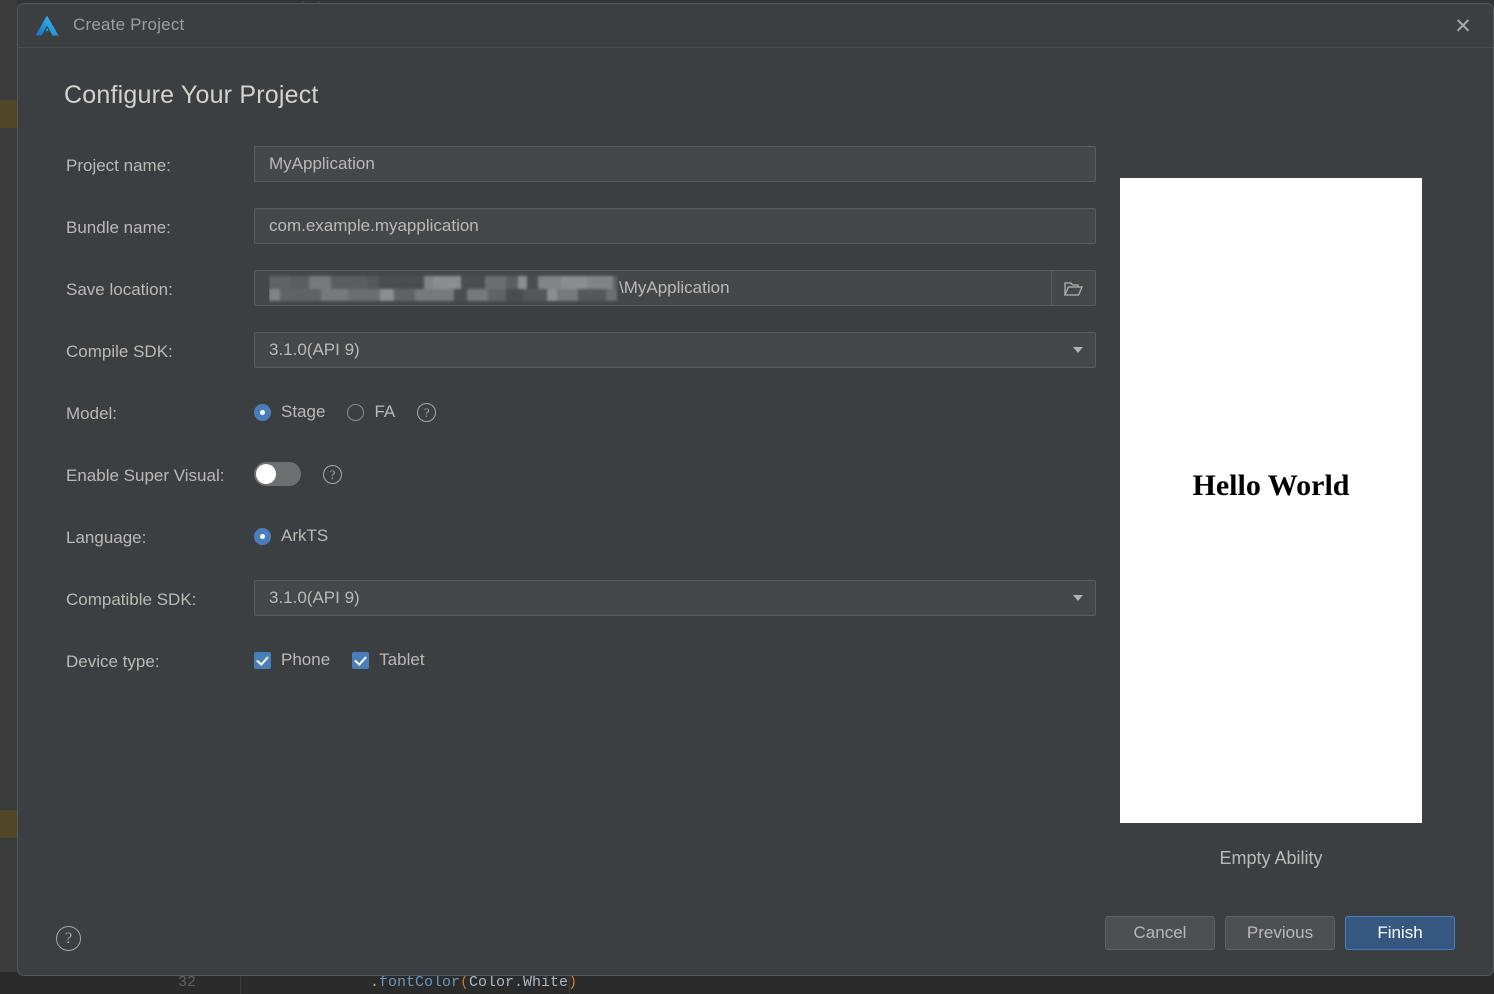 This screenshot has width=1494, height=994. I want to click on radio-model-fa-label: FA, so click(385, 411).